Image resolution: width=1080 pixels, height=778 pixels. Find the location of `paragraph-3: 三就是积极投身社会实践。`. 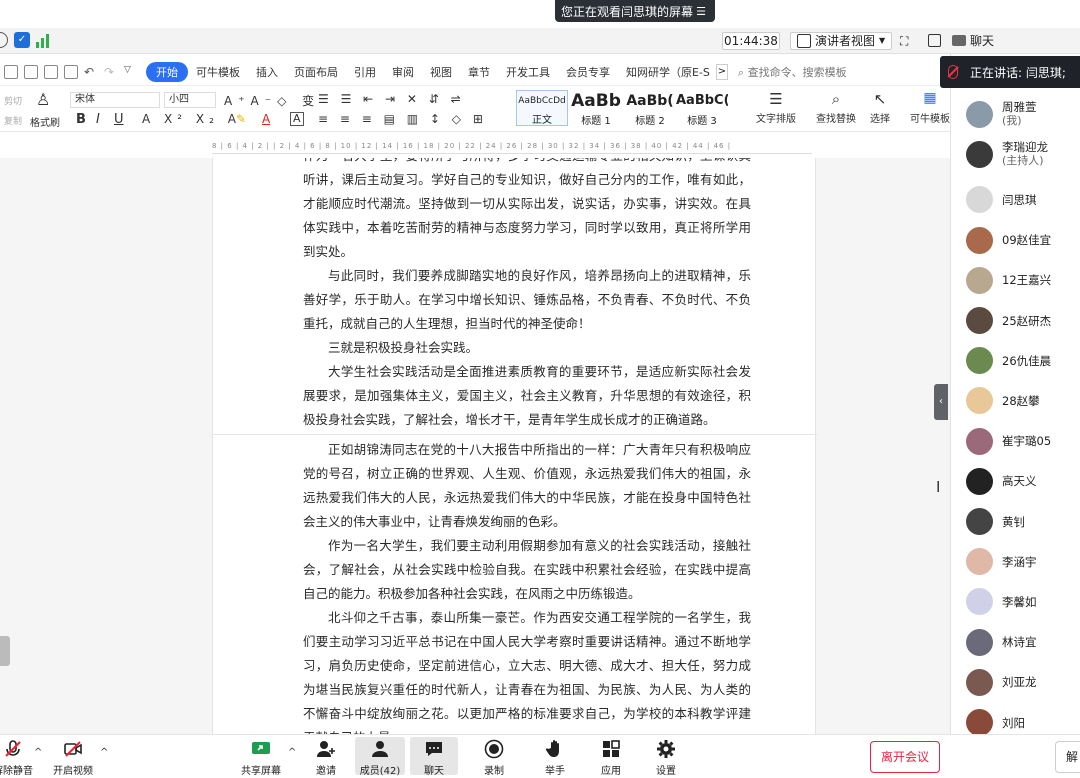

paragraph-3: 三就是积极投身社会实践。 is located at coordinates (527, 348).